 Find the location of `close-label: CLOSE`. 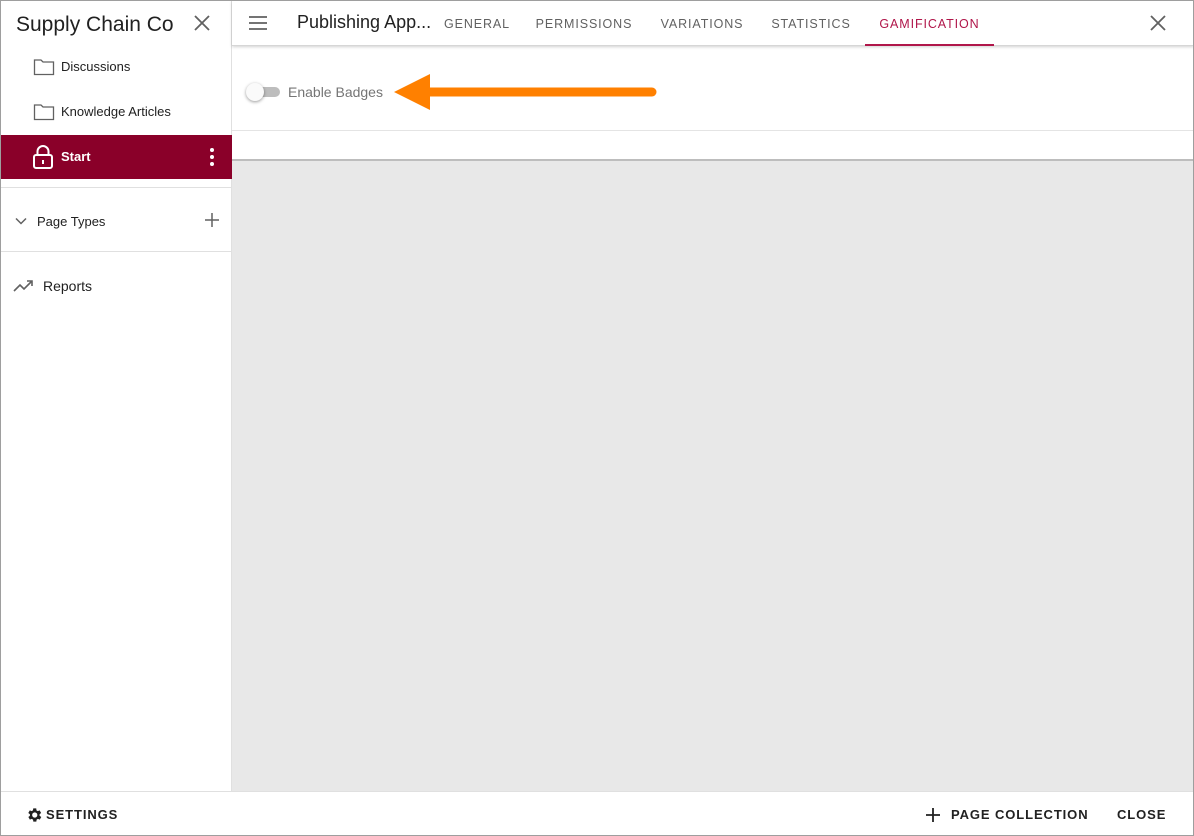

close-label: CLOSE is located at coordinates (1142, 814).